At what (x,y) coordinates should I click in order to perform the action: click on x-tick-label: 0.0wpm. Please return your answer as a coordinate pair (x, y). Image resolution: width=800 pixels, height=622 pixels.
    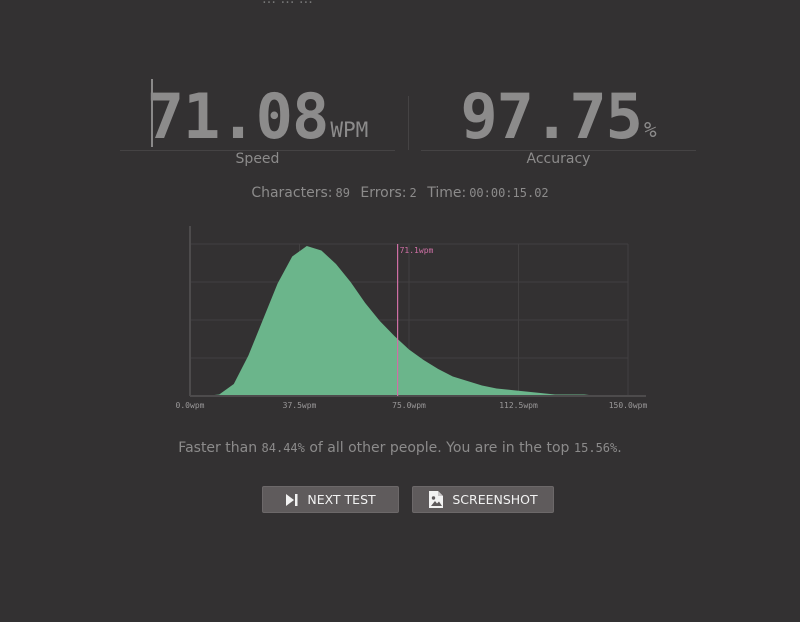
    Looking at the image, I should click on (190, 405).